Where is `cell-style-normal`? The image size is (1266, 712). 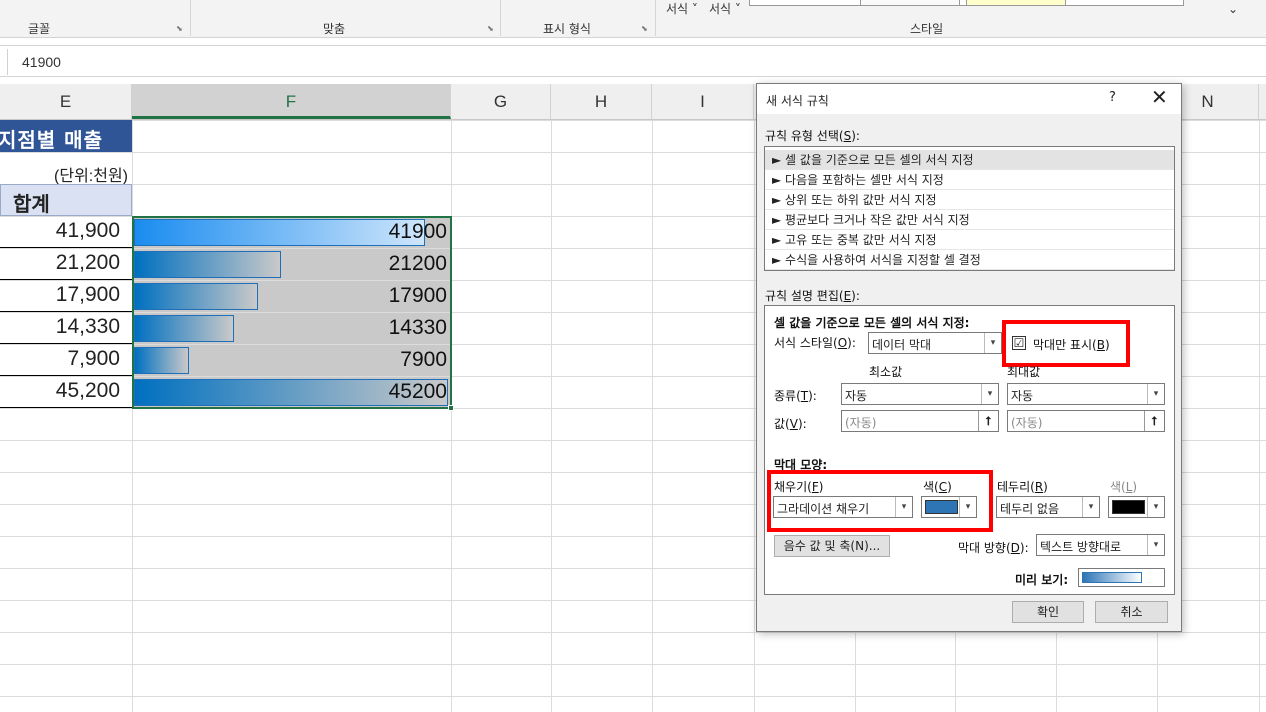 cell-style-normal is located at coordinates (910, 3).